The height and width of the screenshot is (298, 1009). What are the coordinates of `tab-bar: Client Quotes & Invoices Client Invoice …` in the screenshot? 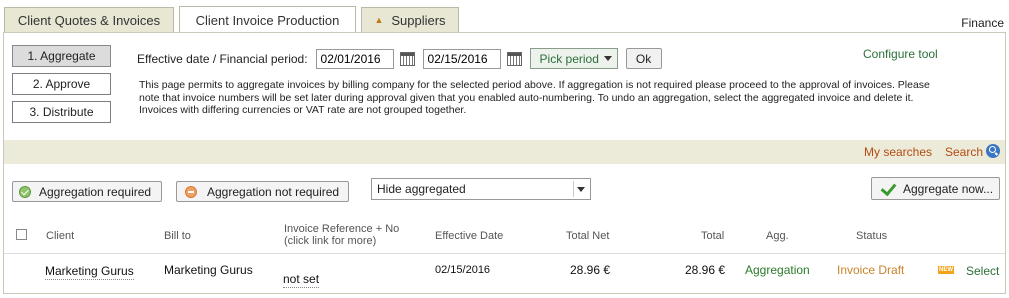 It's located at (506, 16).